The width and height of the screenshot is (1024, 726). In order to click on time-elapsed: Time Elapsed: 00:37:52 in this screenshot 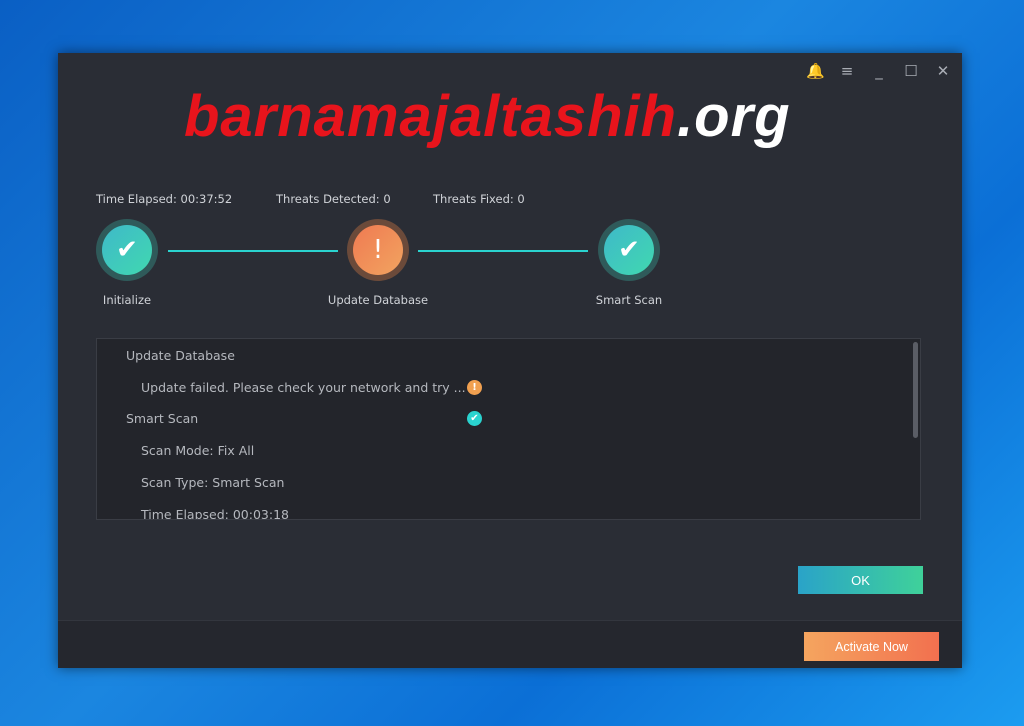, I will do `click(164, 199)`.